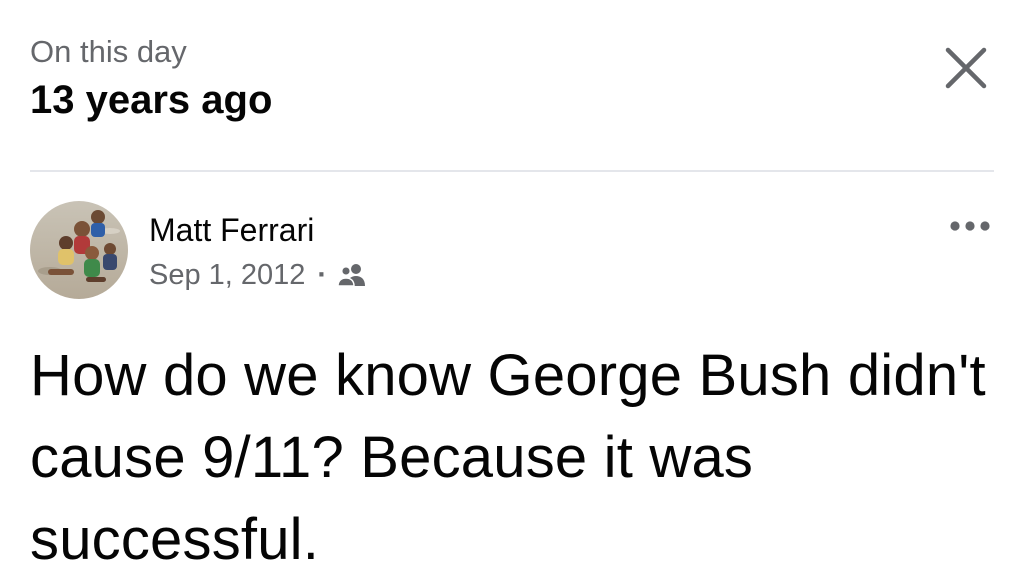 This screenshot has width=1024, height=581. I want to click on memory-eyebrow: On this day, so click(108, 51).